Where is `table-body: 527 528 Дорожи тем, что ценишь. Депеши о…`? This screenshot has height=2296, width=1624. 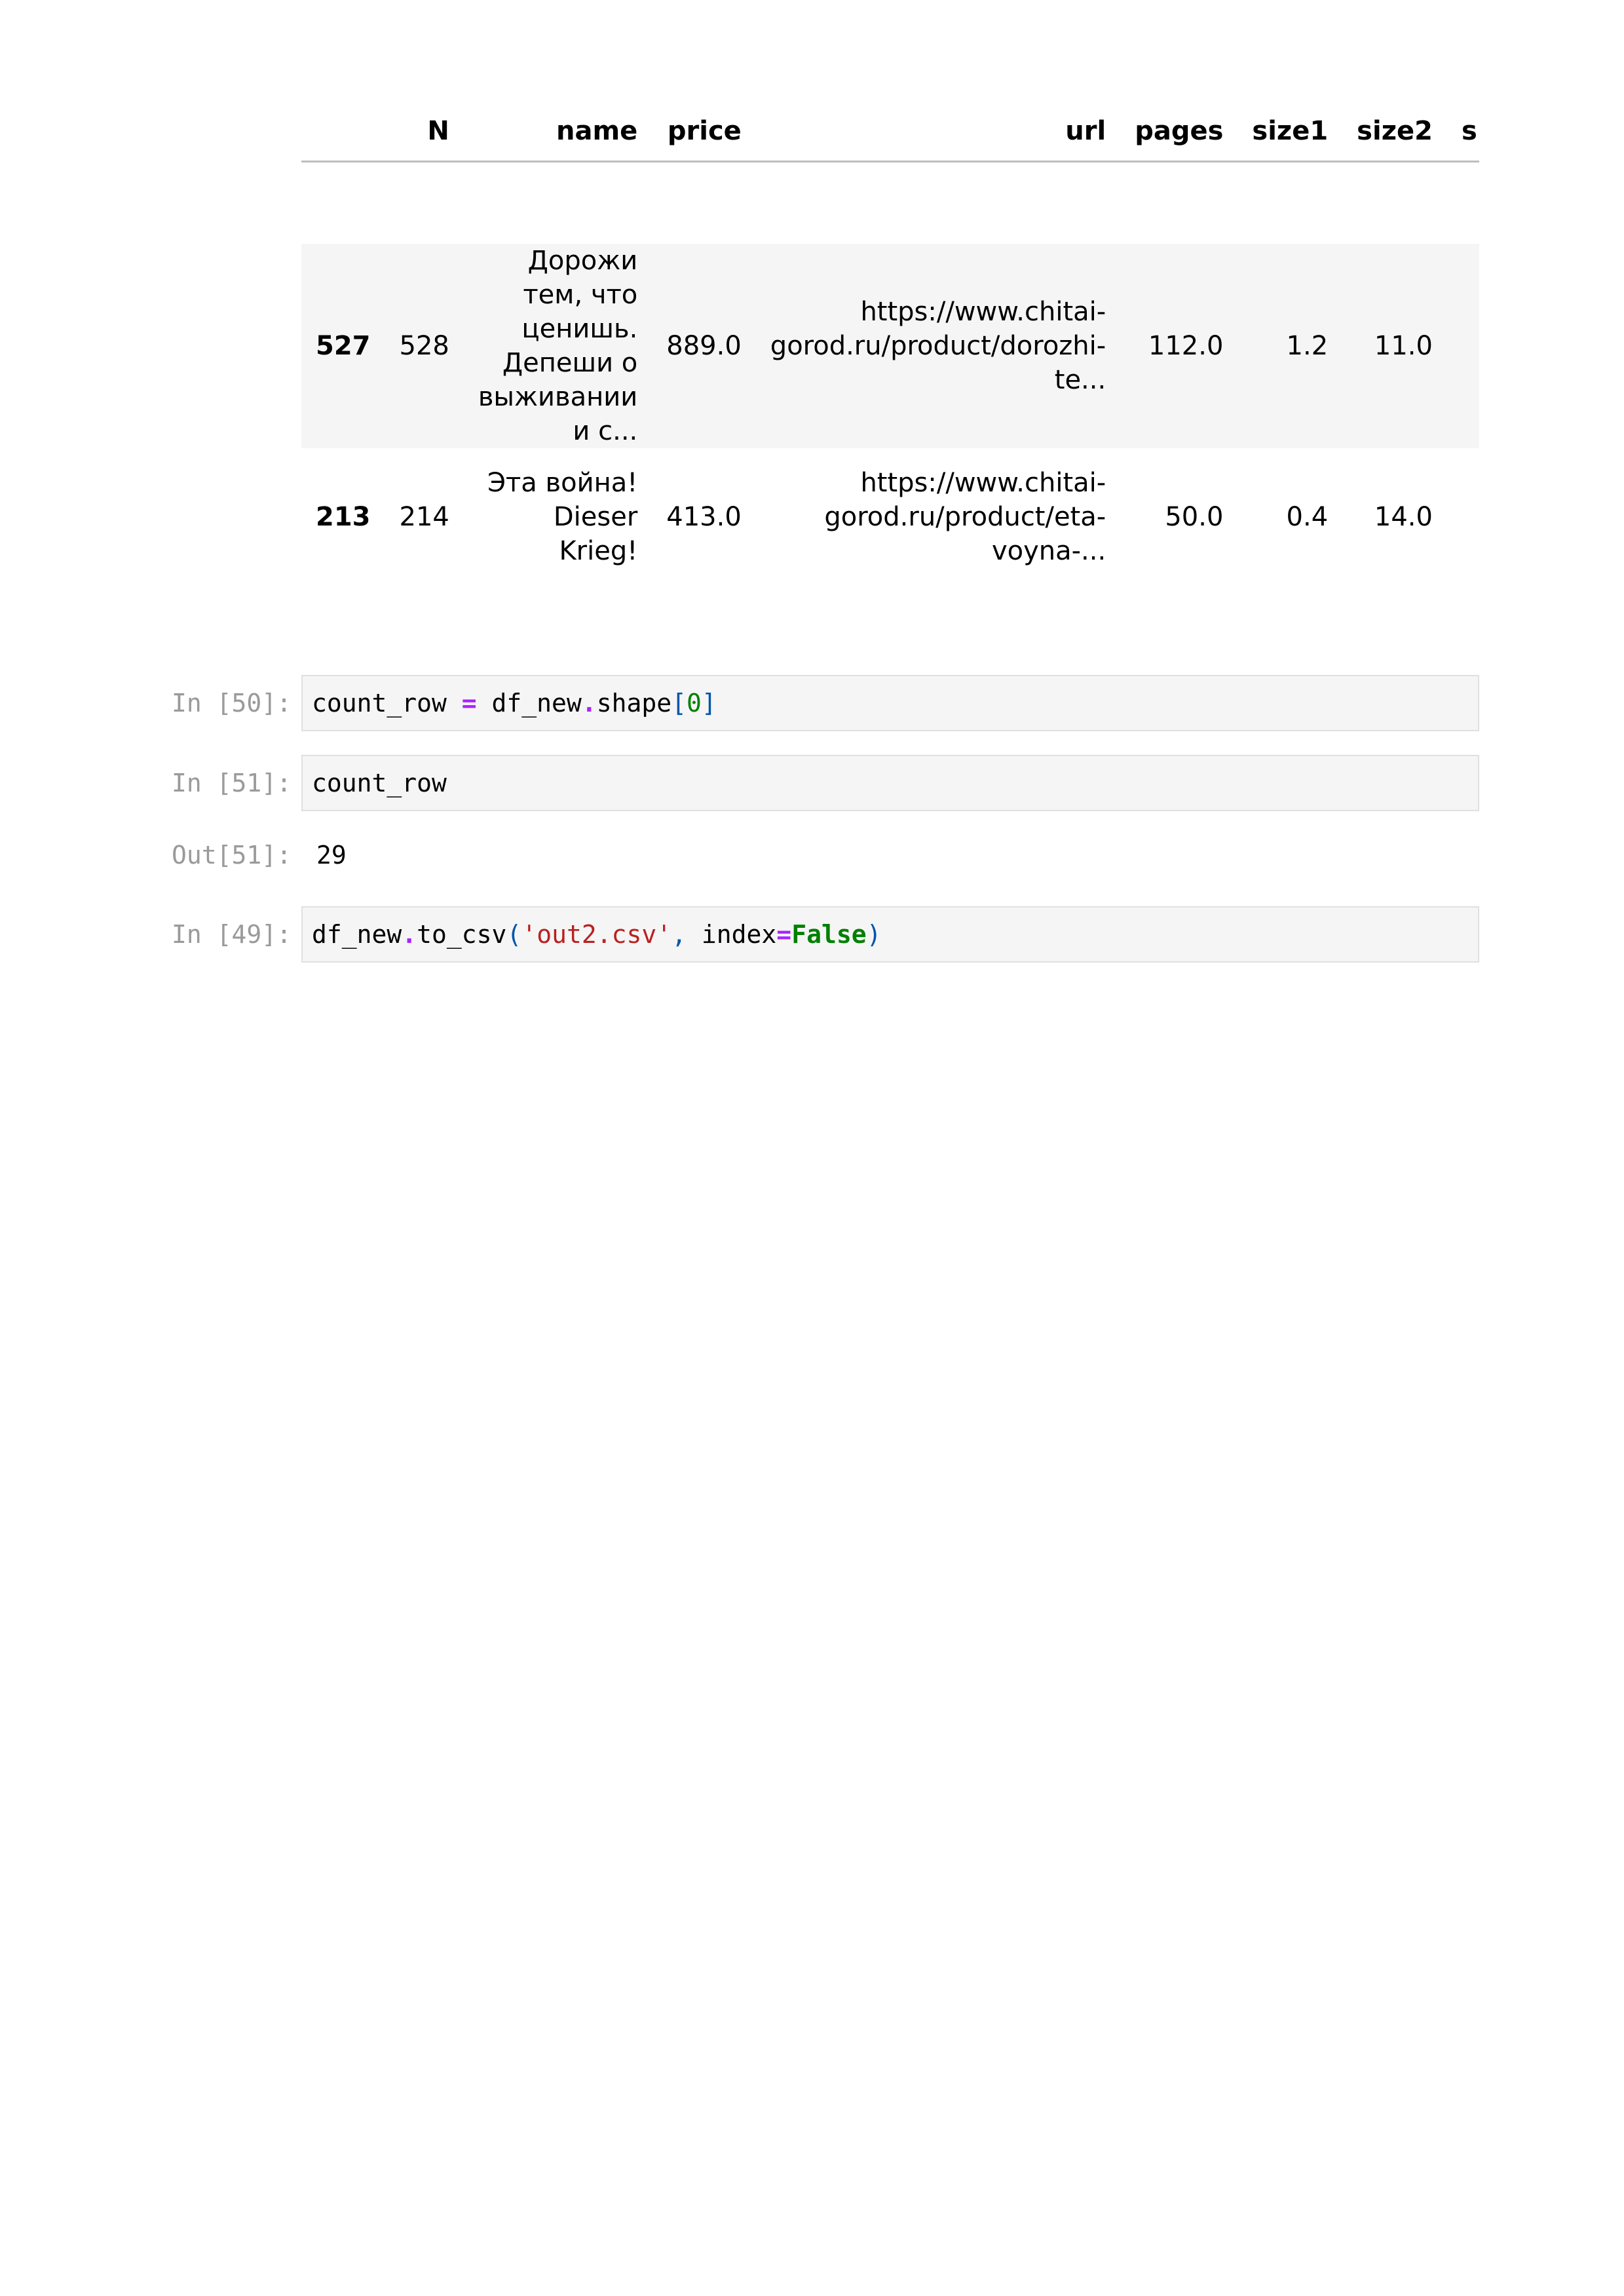
table-body: 527 528 Дорожи тем, что ценишь. Депеши о… is located at coordinates (890, 374).